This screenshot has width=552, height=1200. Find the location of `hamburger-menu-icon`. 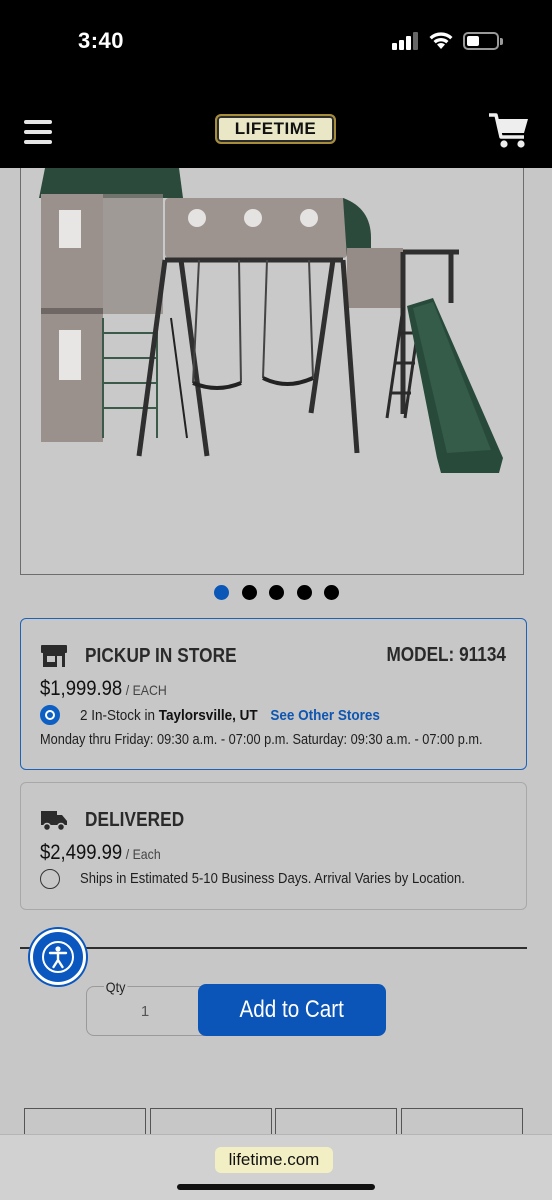

hamburger-menu-icon is located at coordinates (38, 132).